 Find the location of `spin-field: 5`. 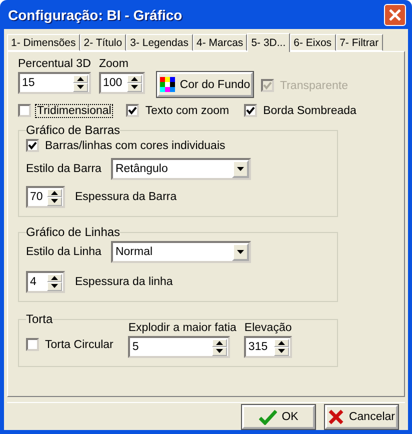

spin-field: 5 is located at coordinates (179, 347).